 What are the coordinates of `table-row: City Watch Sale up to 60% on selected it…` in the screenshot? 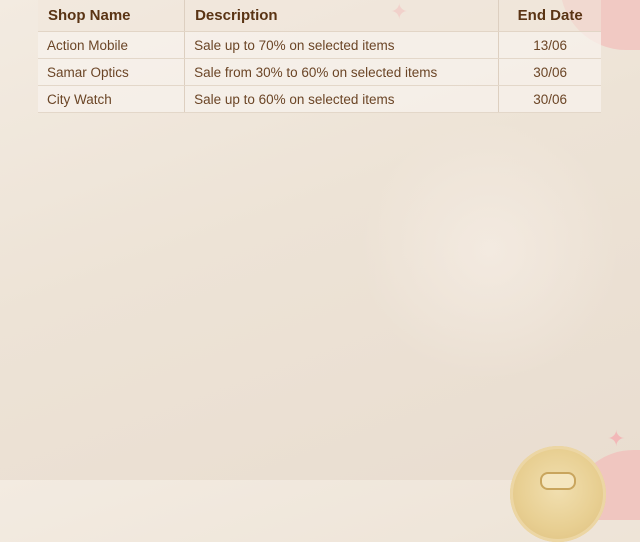 It's located at (319, 99).